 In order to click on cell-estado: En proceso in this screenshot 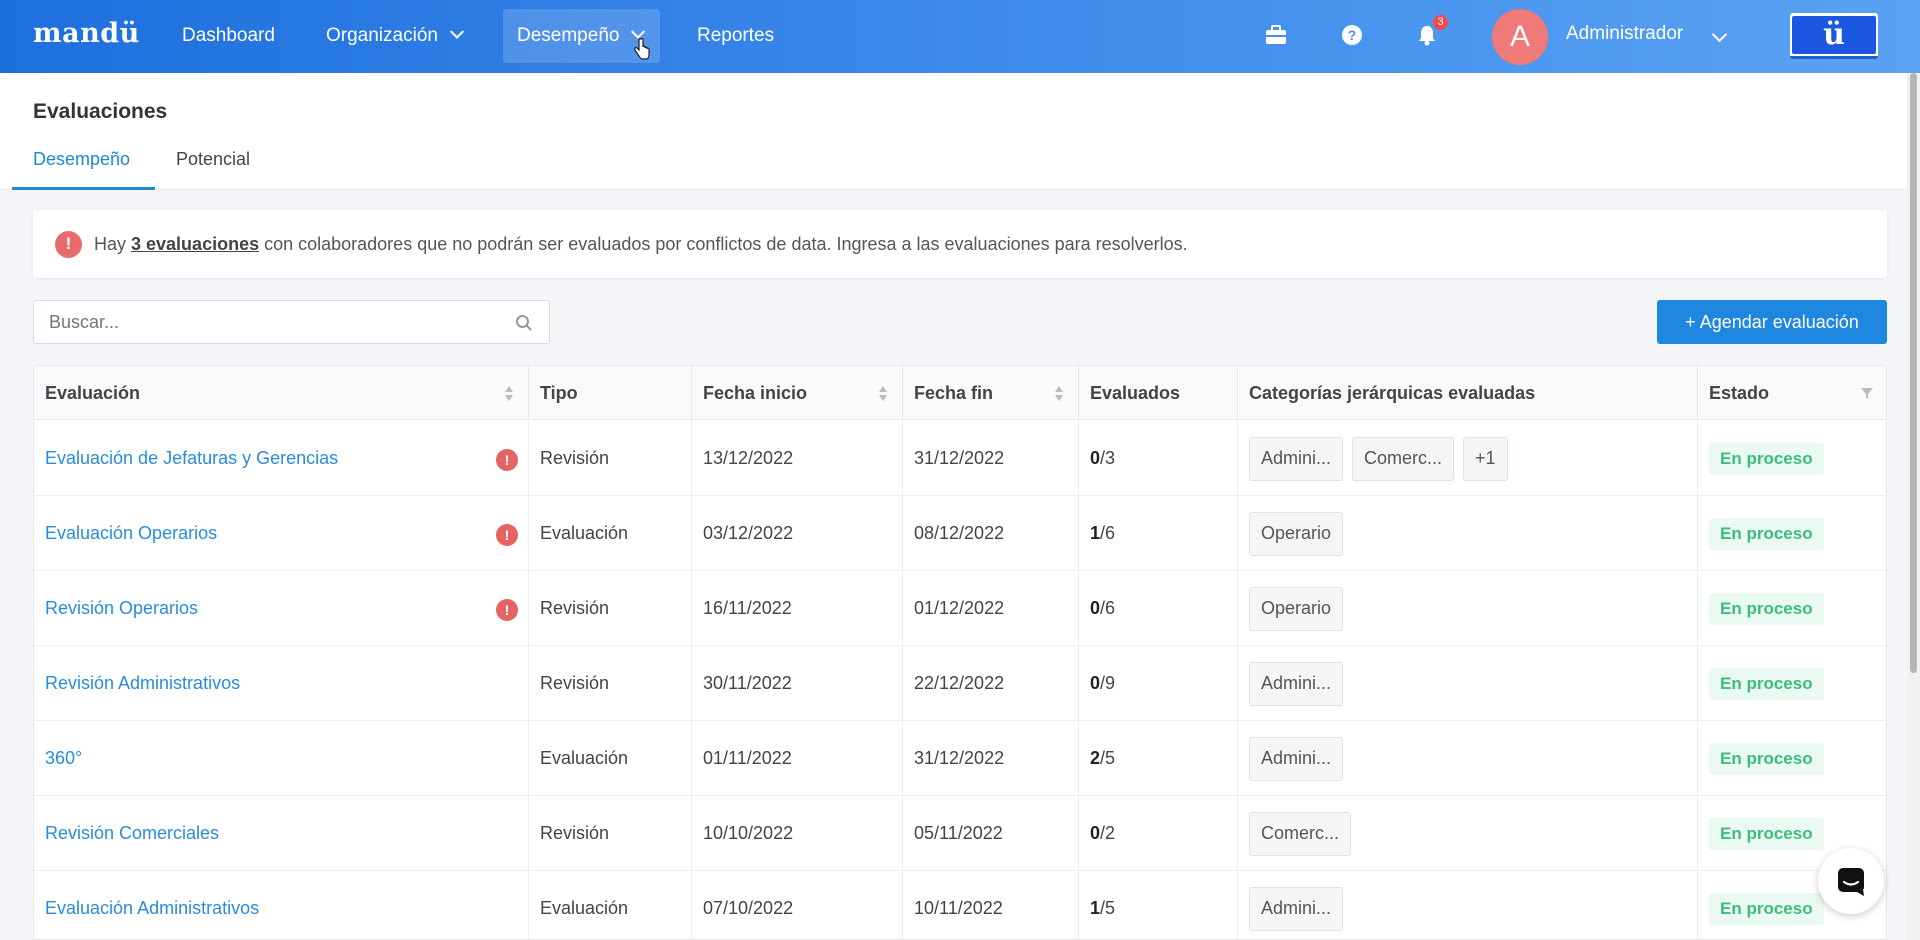, I will do `click(1792, 683)`.